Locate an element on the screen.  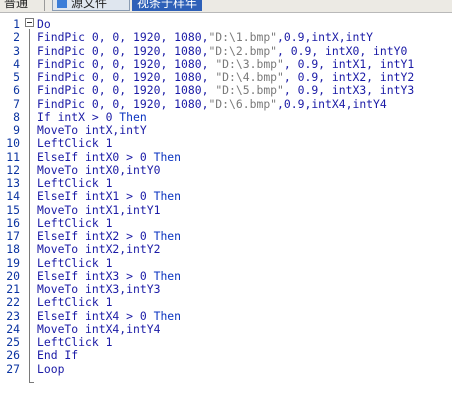
line-number: 26 is located at coordinates (13, 355).